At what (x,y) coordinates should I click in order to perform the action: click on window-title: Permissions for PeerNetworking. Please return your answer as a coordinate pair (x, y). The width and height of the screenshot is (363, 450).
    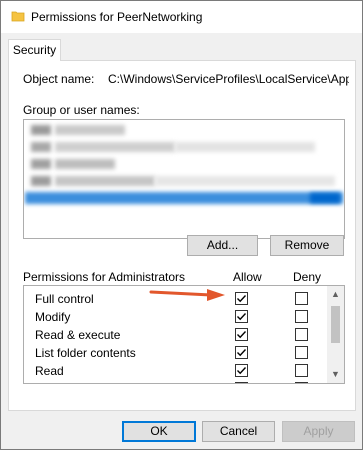
    Looking at the image, I should click on (117, 17).